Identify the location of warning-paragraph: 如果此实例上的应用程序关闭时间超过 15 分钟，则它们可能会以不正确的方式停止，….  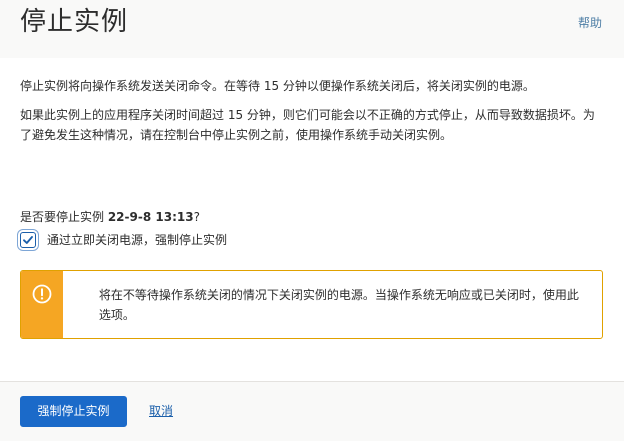
(307, 125).